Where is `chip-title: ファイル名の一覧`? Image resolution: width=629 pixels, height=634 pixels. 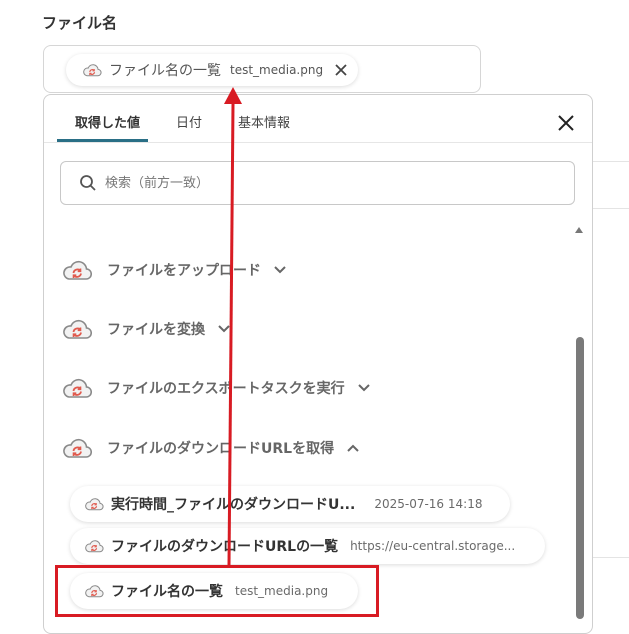
chip-title: ファイル名の一覧 is located at coordinates (165, 71).